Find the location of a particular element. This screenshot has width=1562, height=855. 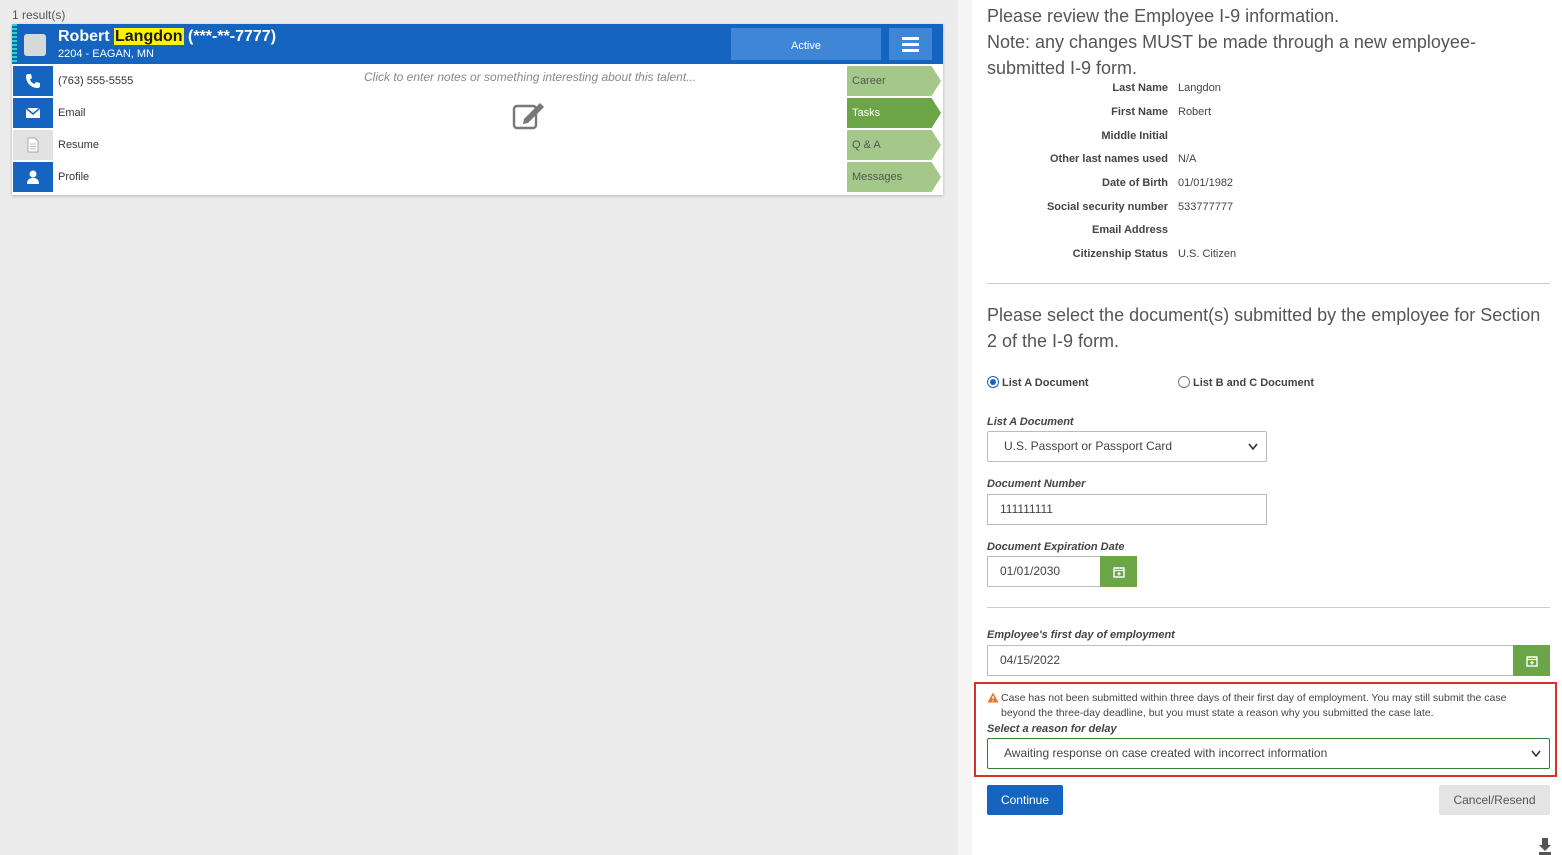

select-talent-checkbox is located at coordinates (35, 45).